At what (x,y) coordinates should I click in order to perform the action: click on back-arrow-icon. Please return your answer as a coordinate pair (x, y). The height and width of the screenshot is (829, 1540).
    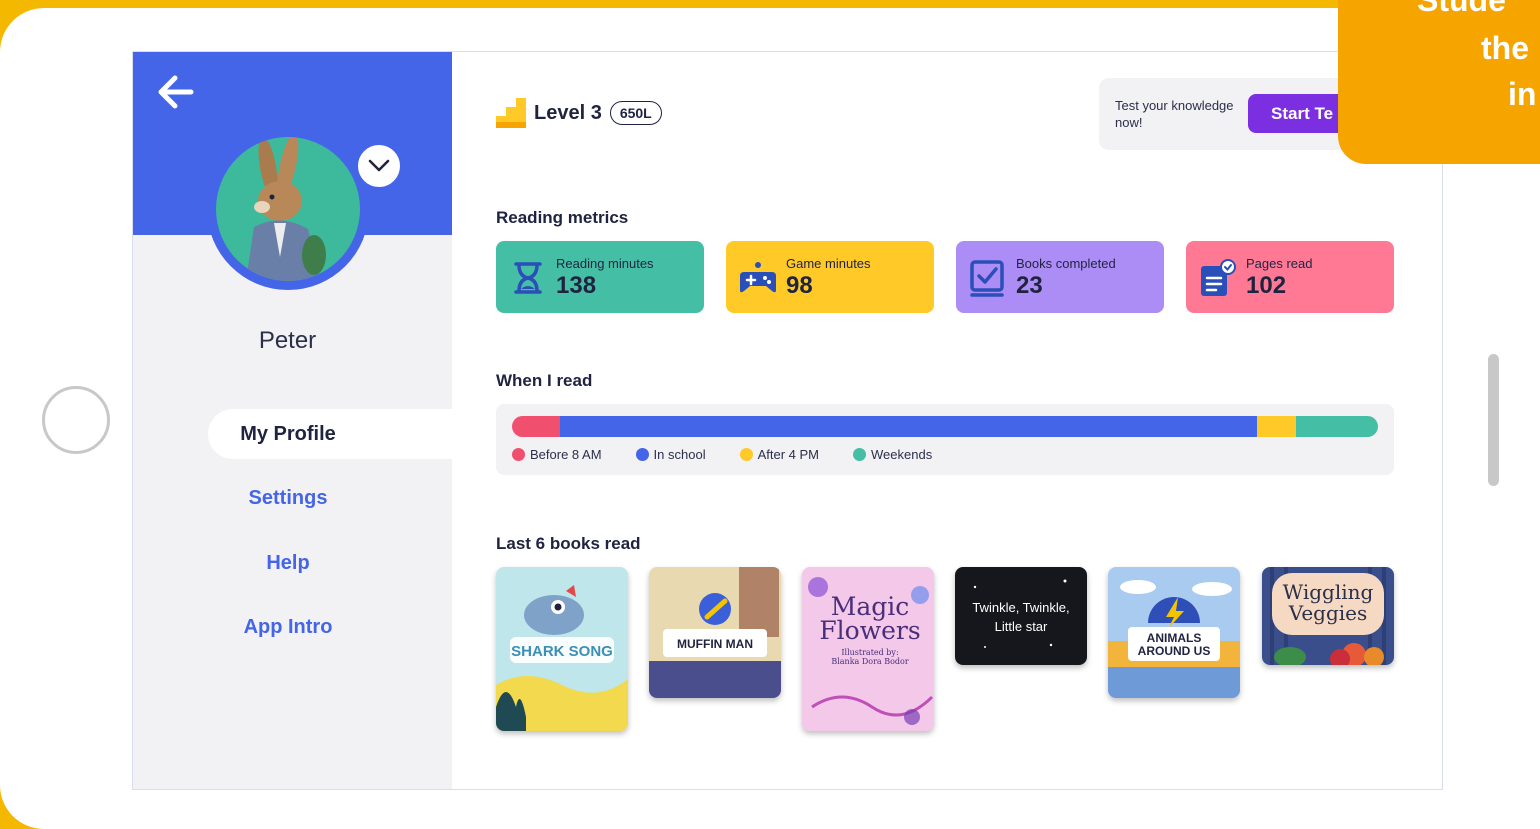
    Looking at the image, I should click on (175, 92).